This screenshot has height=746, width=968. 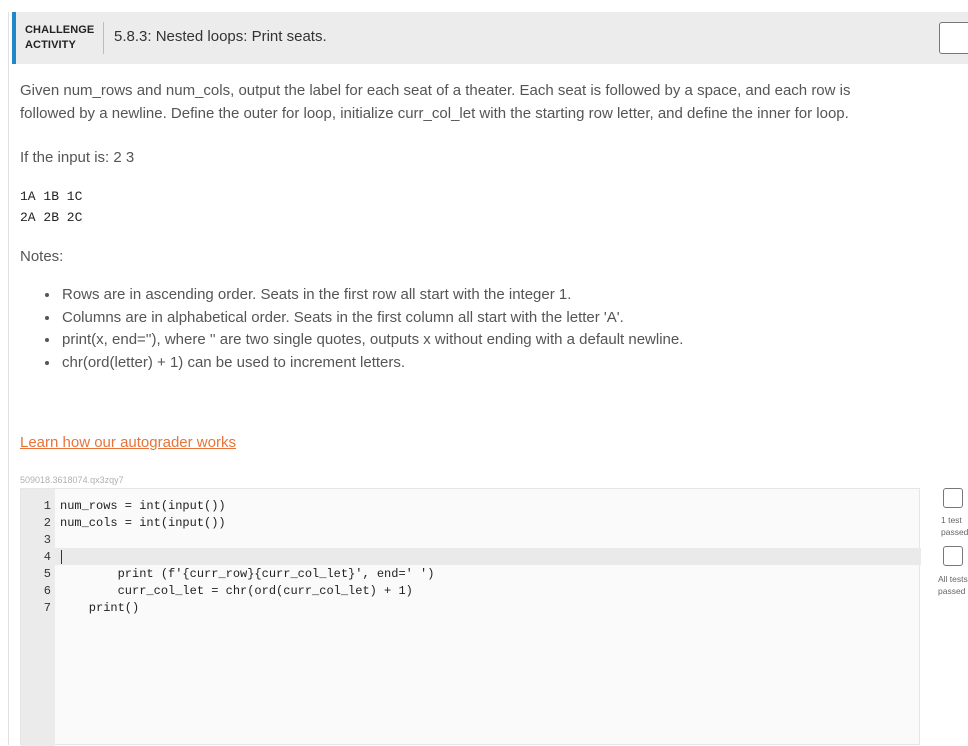 What do you see at coordinates (128, 442) in the screenshot?
I see `autograder-link: Learn how our autograder works` at bounding box center [128, 442].